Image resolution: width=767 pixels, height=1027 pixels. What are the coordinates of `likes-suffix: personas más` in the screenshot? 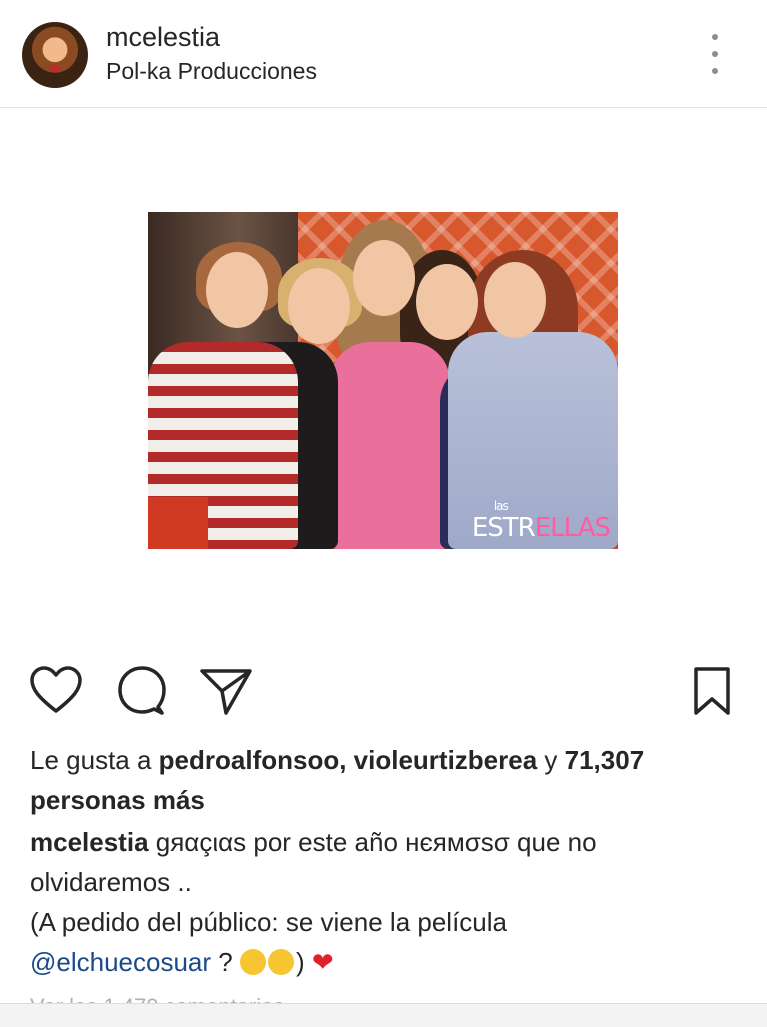 It's located at (117, 800).